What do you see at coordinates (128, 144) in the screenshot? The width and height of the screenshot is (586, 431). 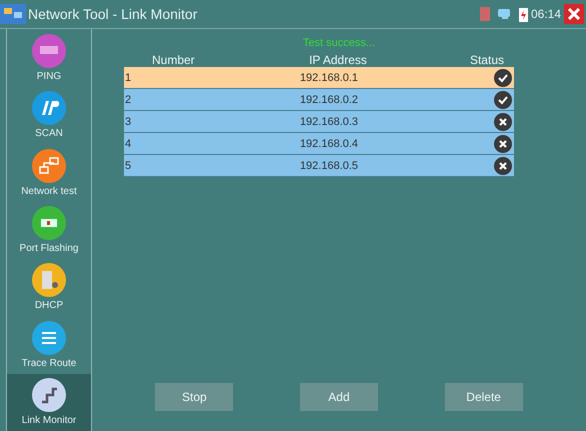 I see `number-cell-text: 4` at bounding box center [128, 144].